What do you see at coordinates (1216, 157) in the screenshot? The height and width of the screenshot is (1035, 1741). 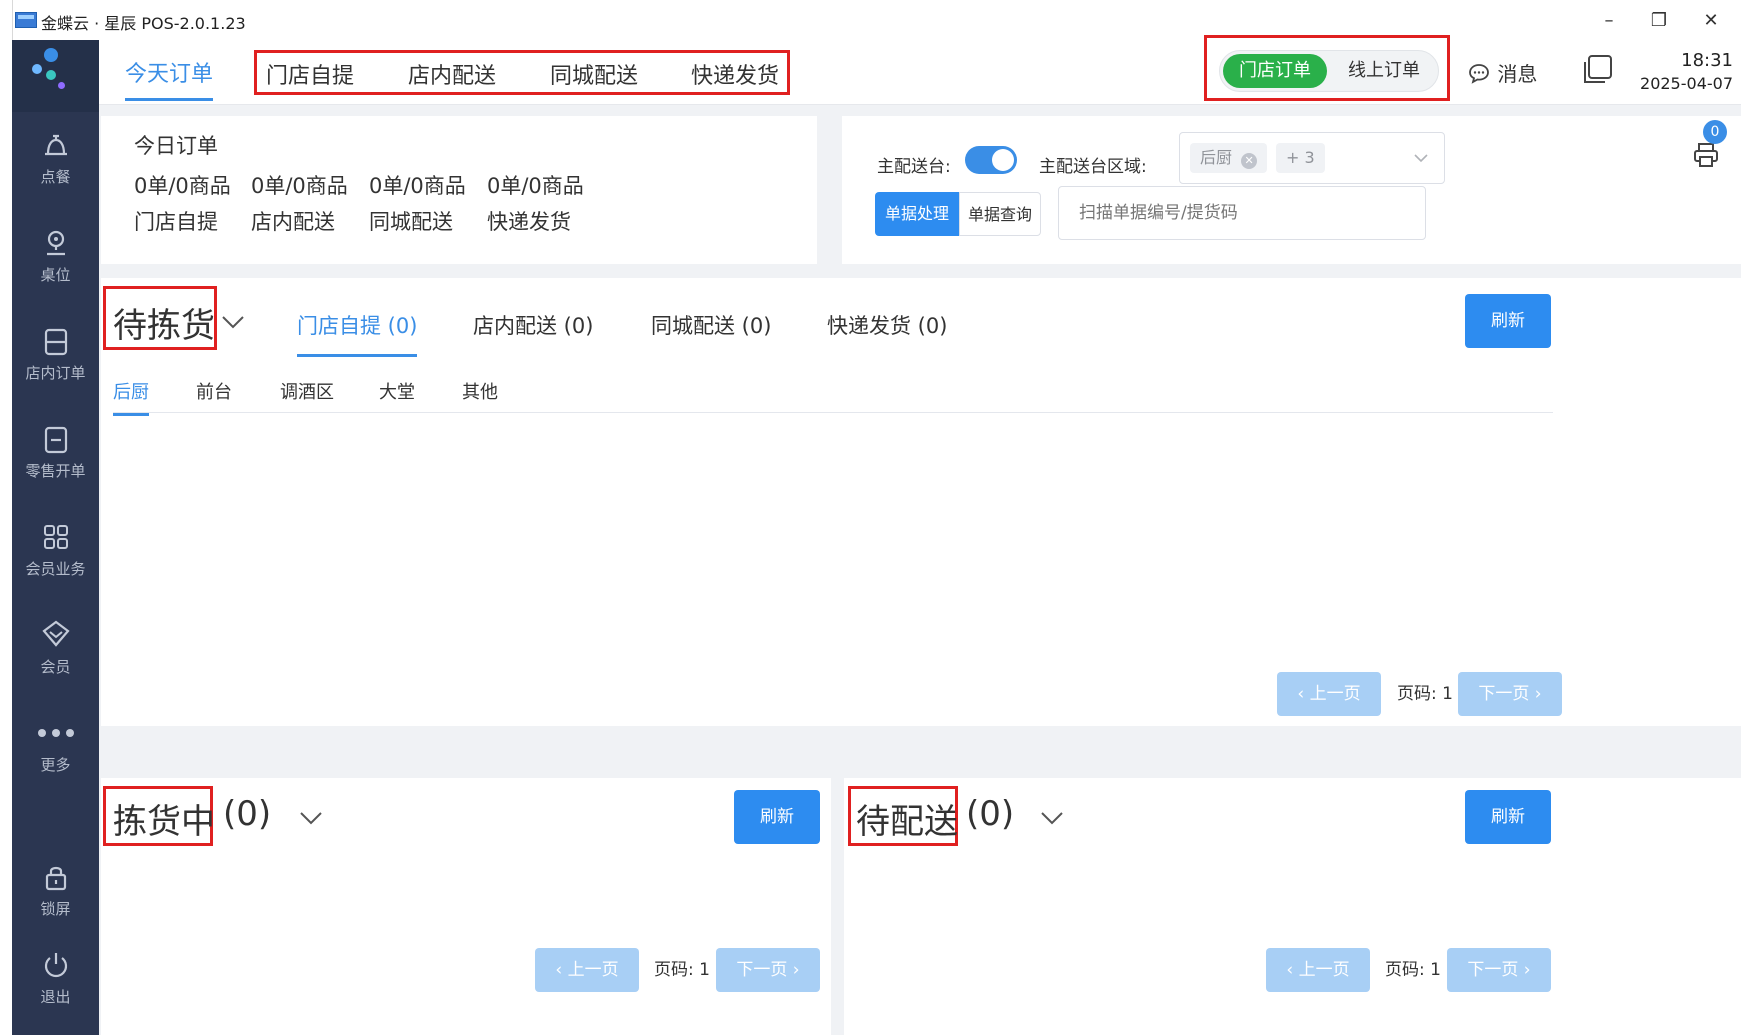 I see `area-chip-label: 后厨` at bounding box center [1216, 157].